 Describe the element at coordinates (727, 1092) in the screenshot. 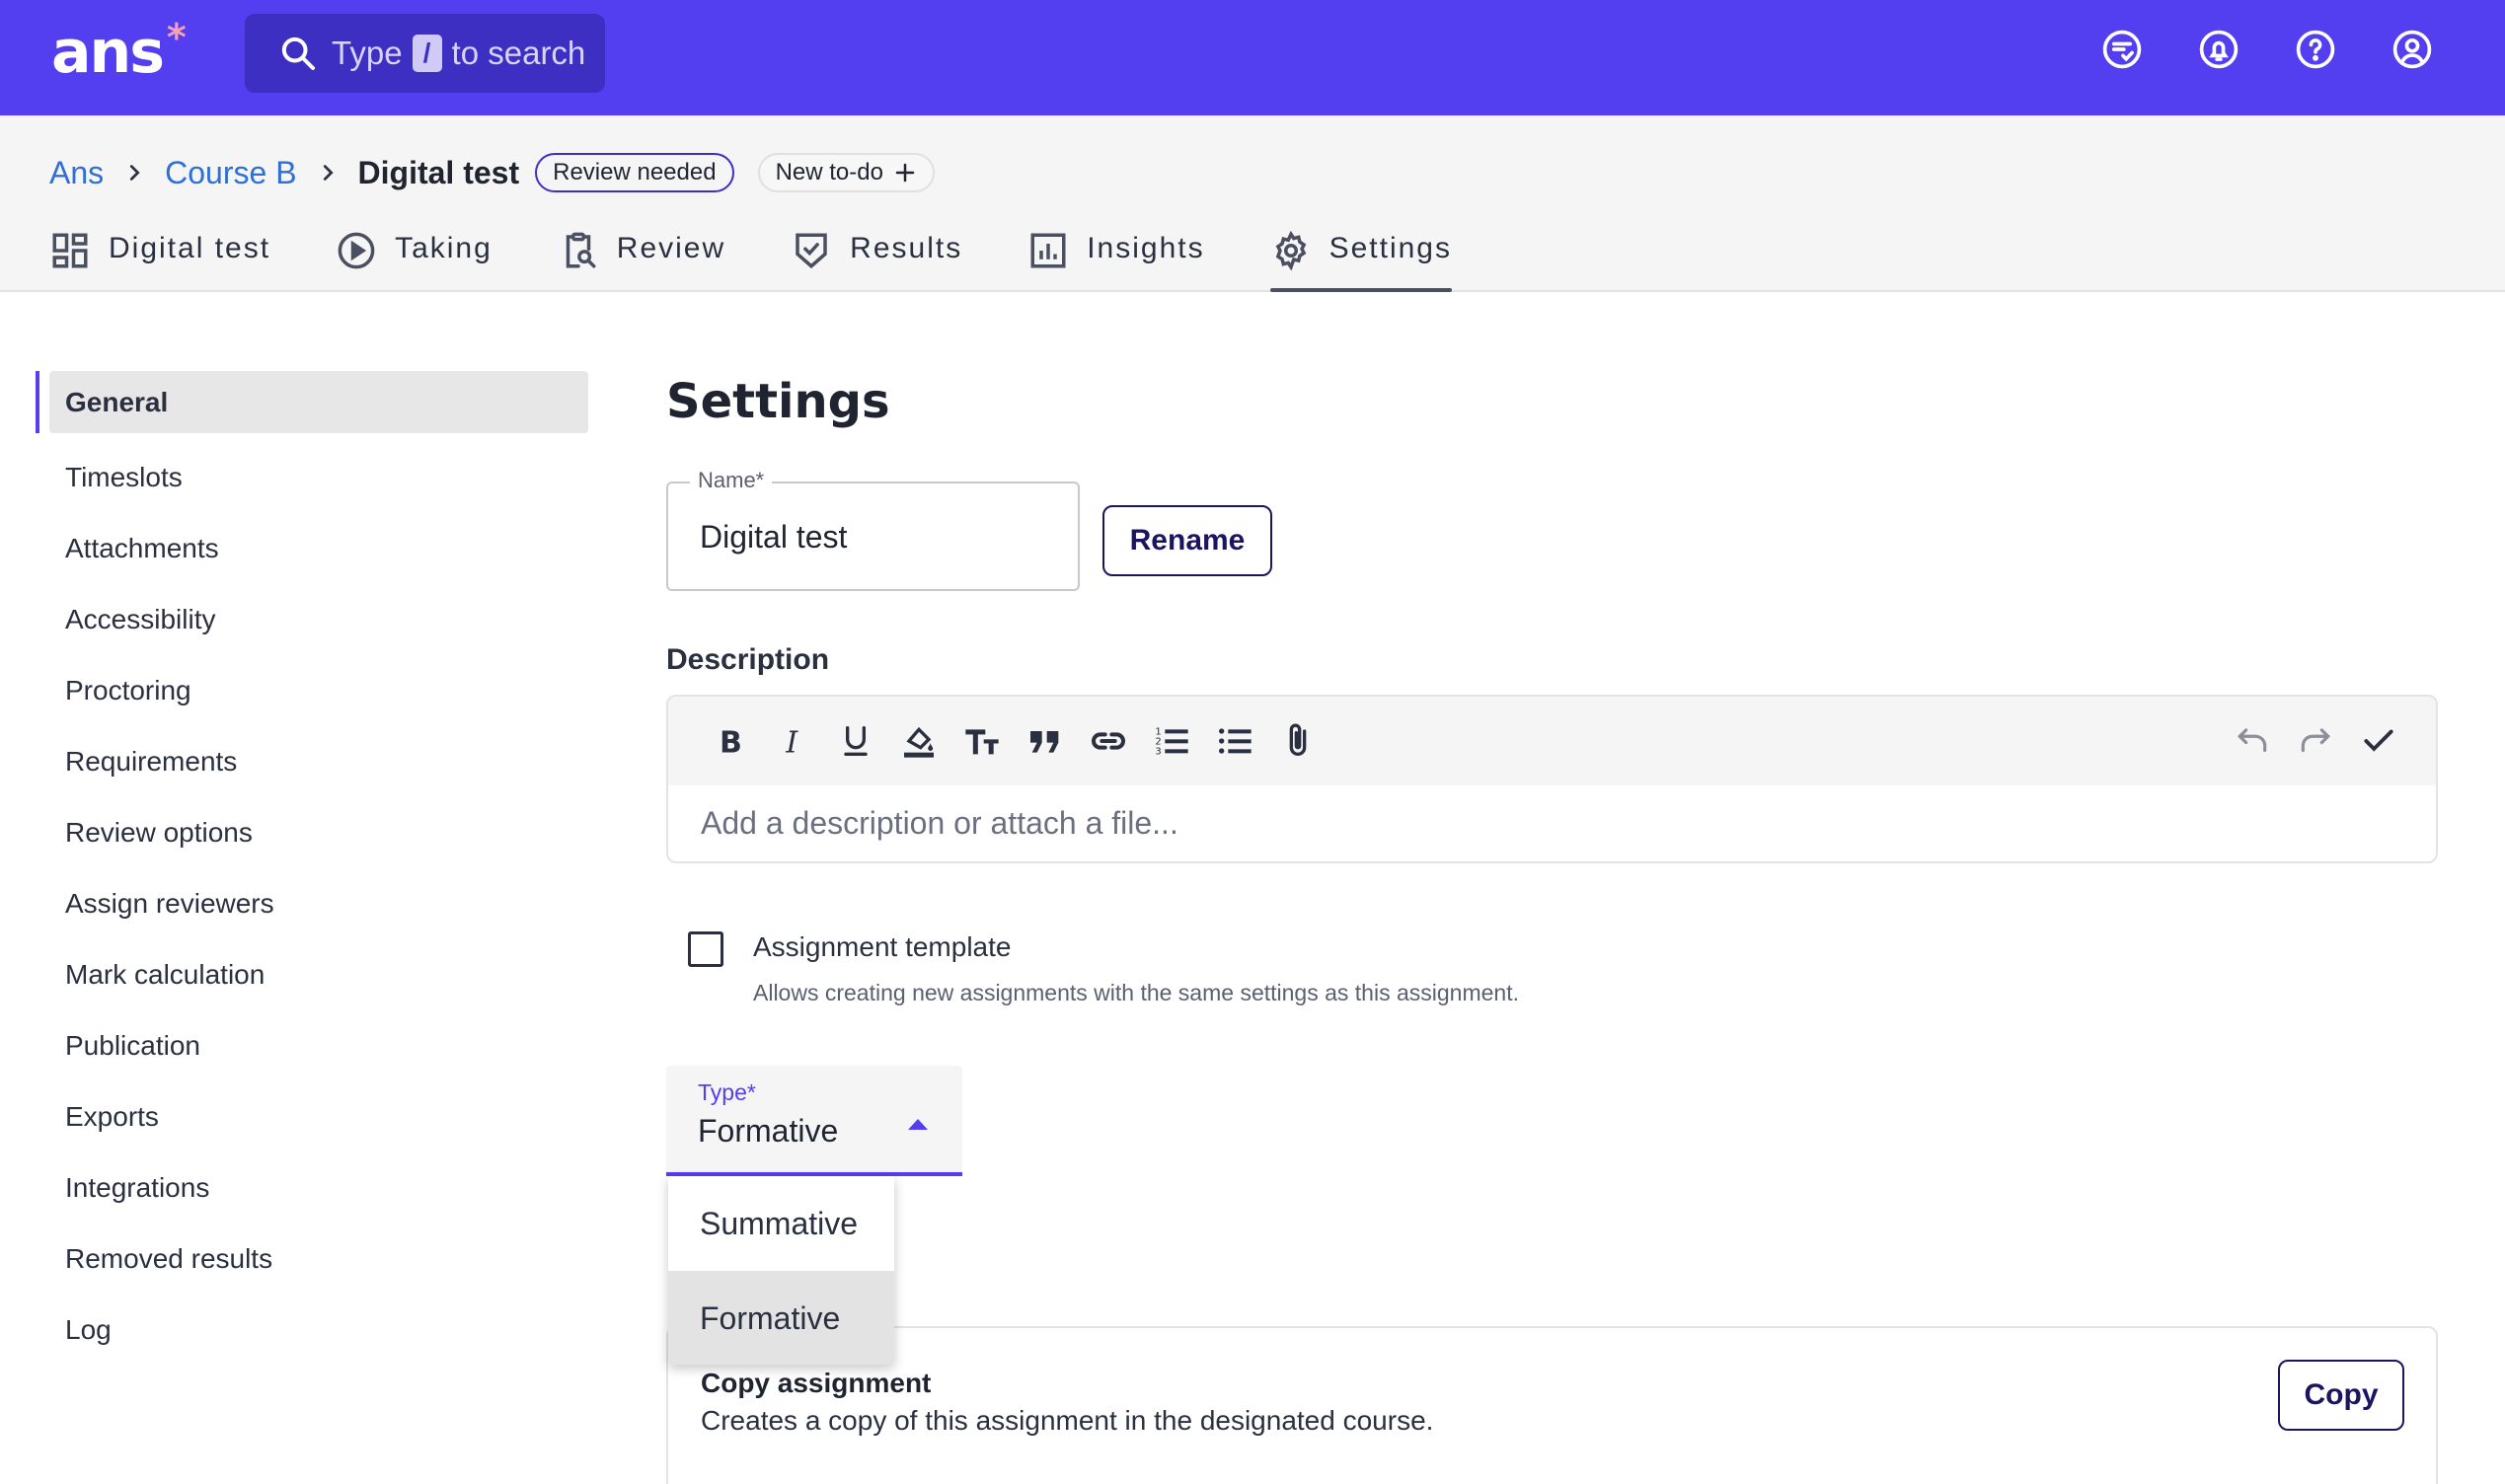

I see `type-select-label: Type*` at that location.